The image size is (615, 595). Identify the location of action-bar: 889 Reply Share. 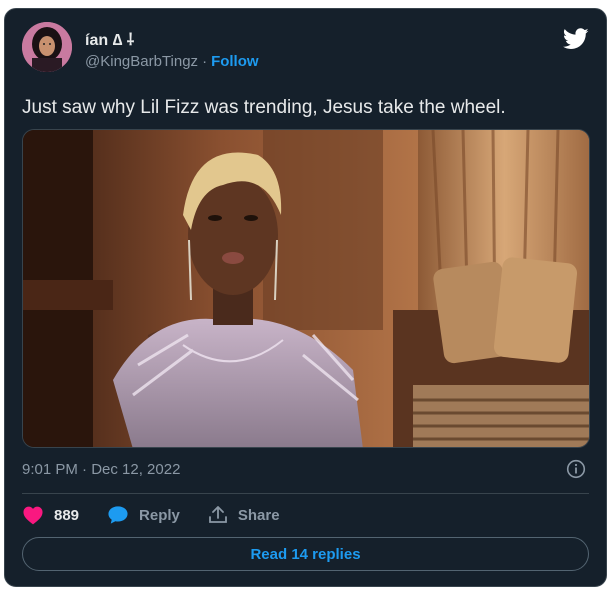
(165, 515).